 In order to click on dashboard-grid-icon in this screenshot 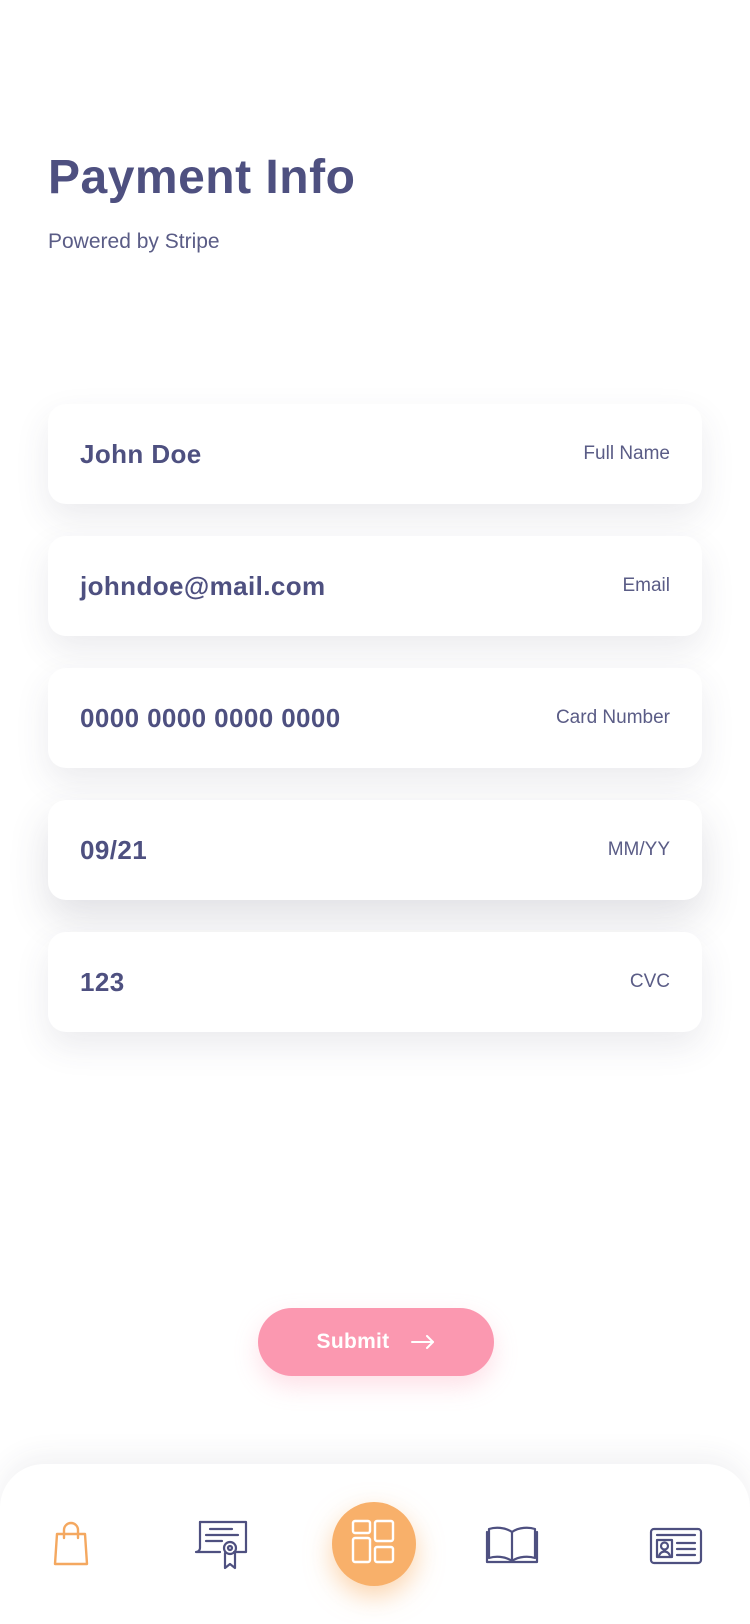, I will do `click(374, 1544)`.